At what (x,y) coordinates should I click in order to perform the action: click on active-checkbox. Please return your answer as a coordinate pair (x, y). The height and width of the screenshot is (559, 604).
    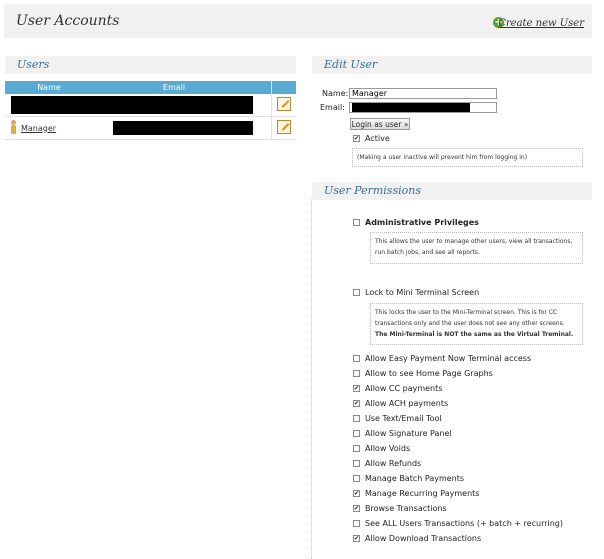
    Looking at the image, I should click on (356, 138).